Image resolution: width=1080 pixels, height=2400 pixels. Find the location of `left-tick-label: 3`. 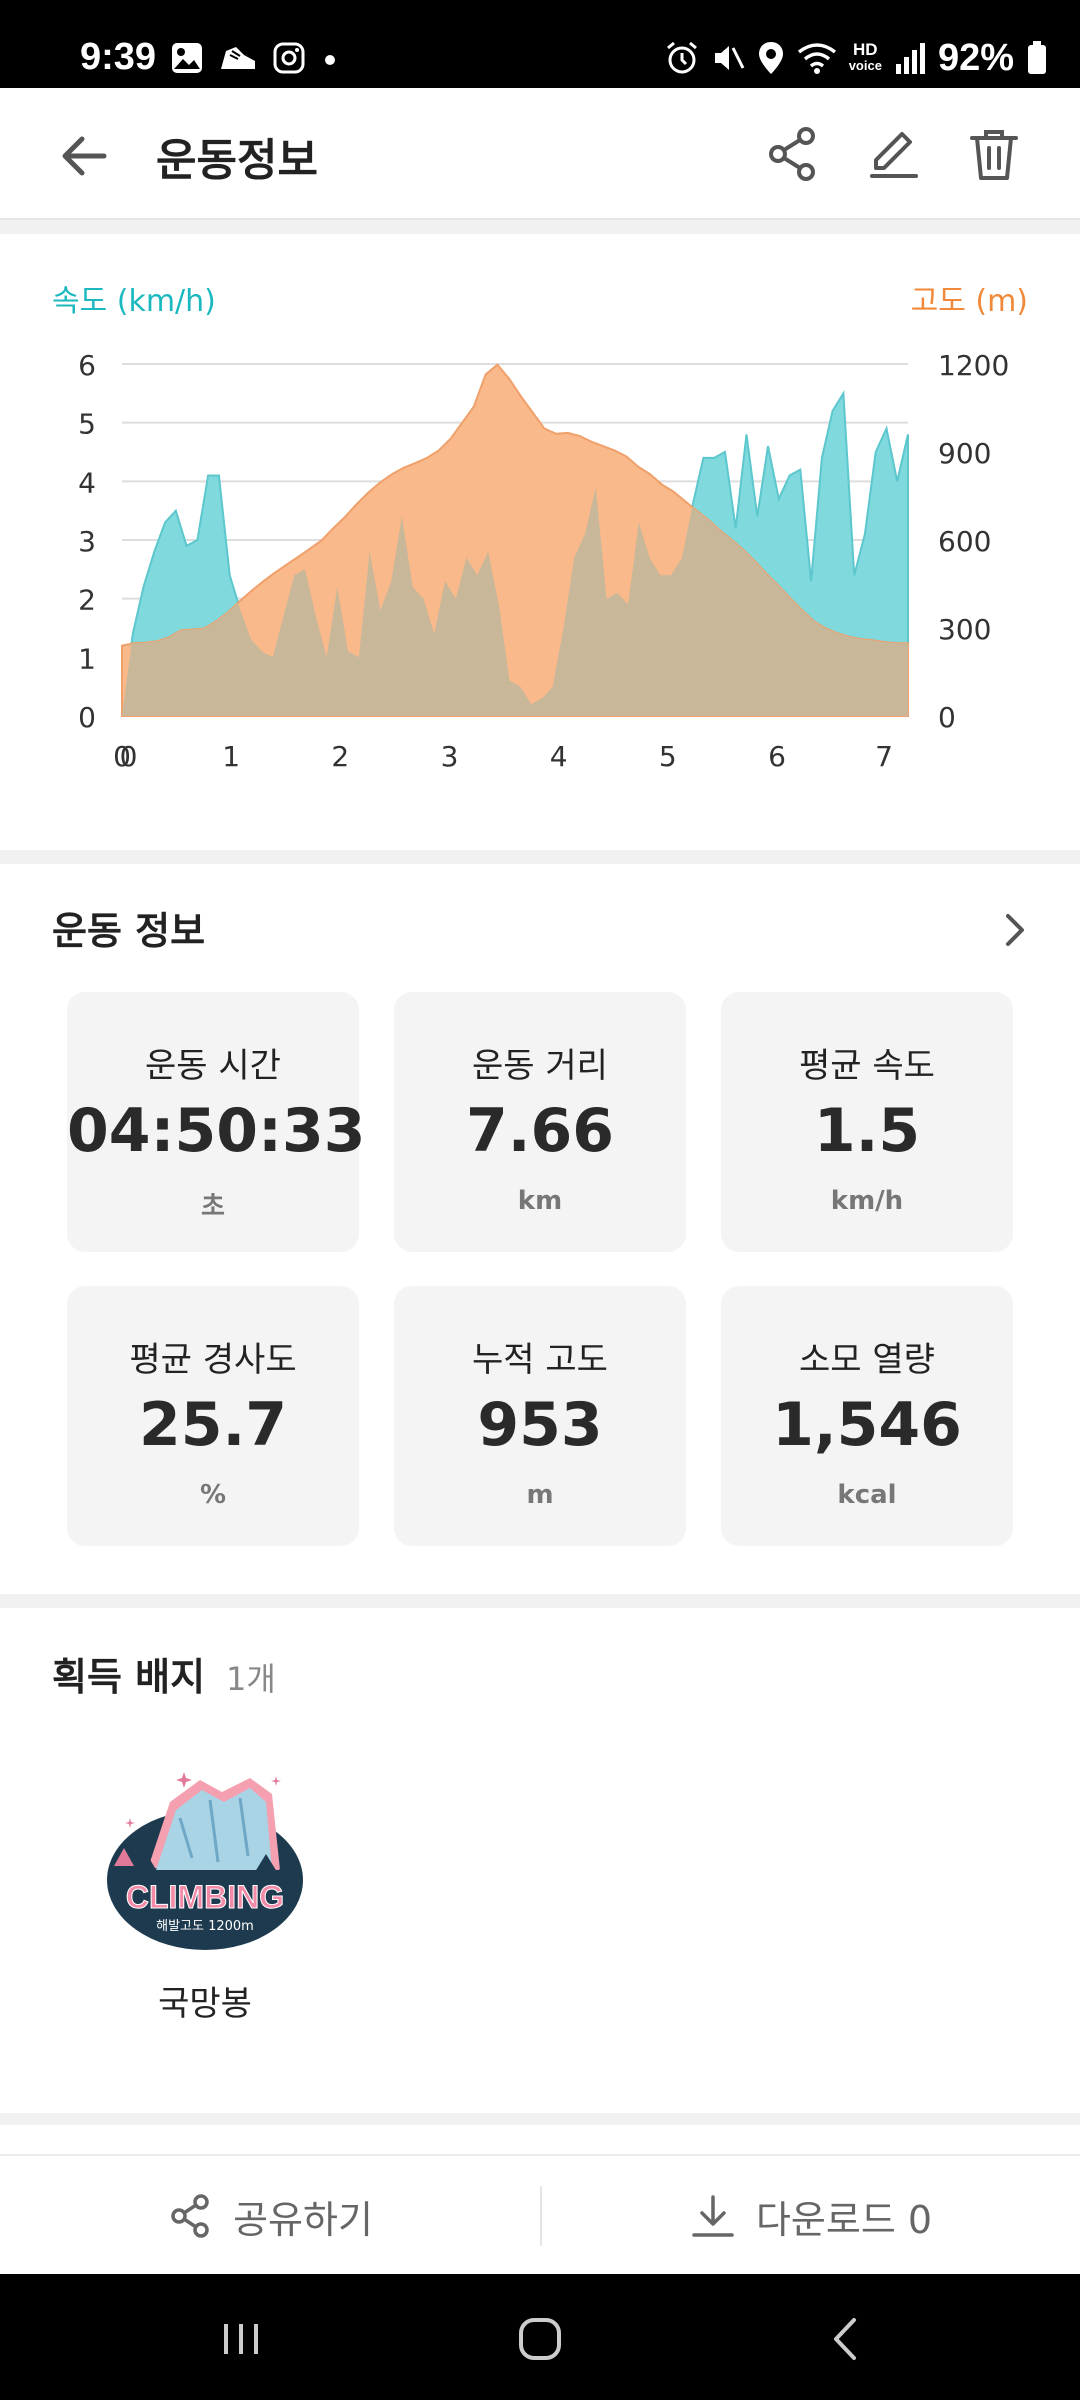

left-tick-label: 3 is located at coordinates (87, 541).